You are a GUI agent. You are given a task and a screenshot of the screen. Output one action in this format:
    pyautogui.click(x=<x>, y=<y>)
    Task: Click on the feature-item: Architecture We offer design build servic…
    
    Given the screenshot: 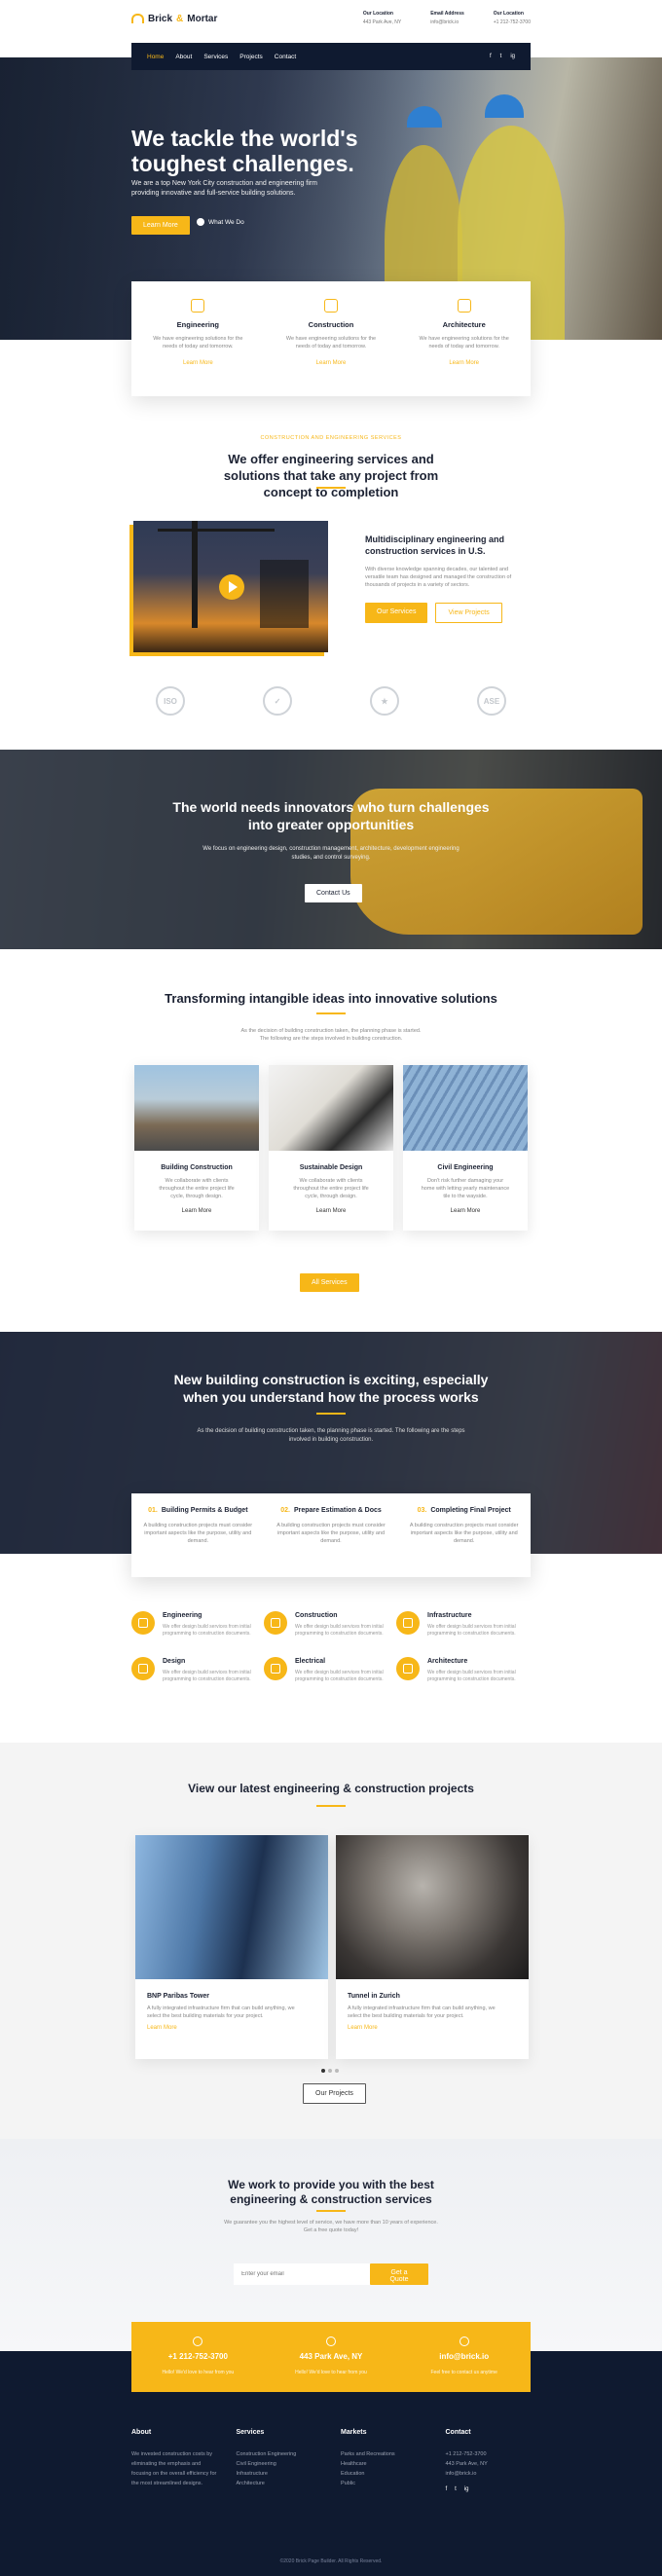 What is the action you would take?
    pyautogui.click(x=462, y=1670)
    